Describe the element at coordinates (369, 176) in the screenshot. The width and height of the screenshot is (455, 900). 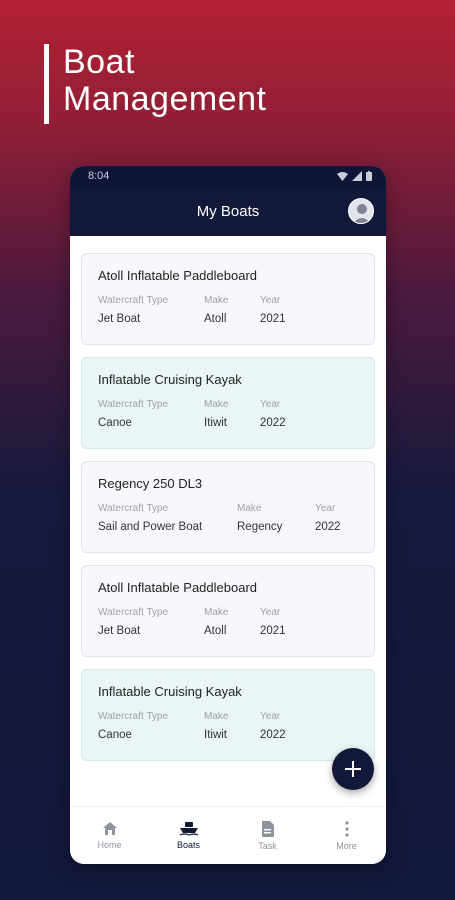
I see `battery-icon` at that location.